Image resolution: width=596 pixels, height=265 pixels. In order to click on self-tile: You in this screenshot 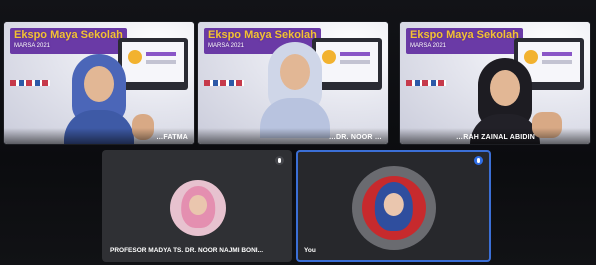, I will do `click(393, 206)`.